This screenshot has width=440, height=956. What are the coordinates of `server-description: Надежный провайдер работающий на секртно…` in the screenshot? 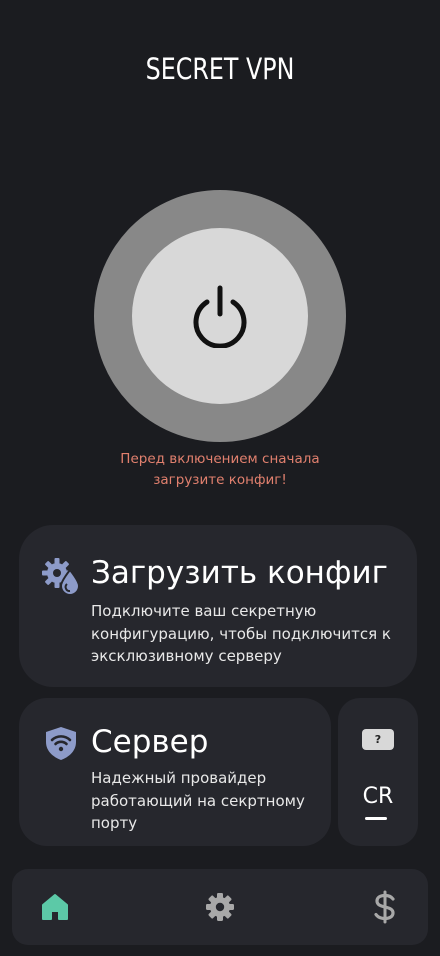 It's located at (198, 801).